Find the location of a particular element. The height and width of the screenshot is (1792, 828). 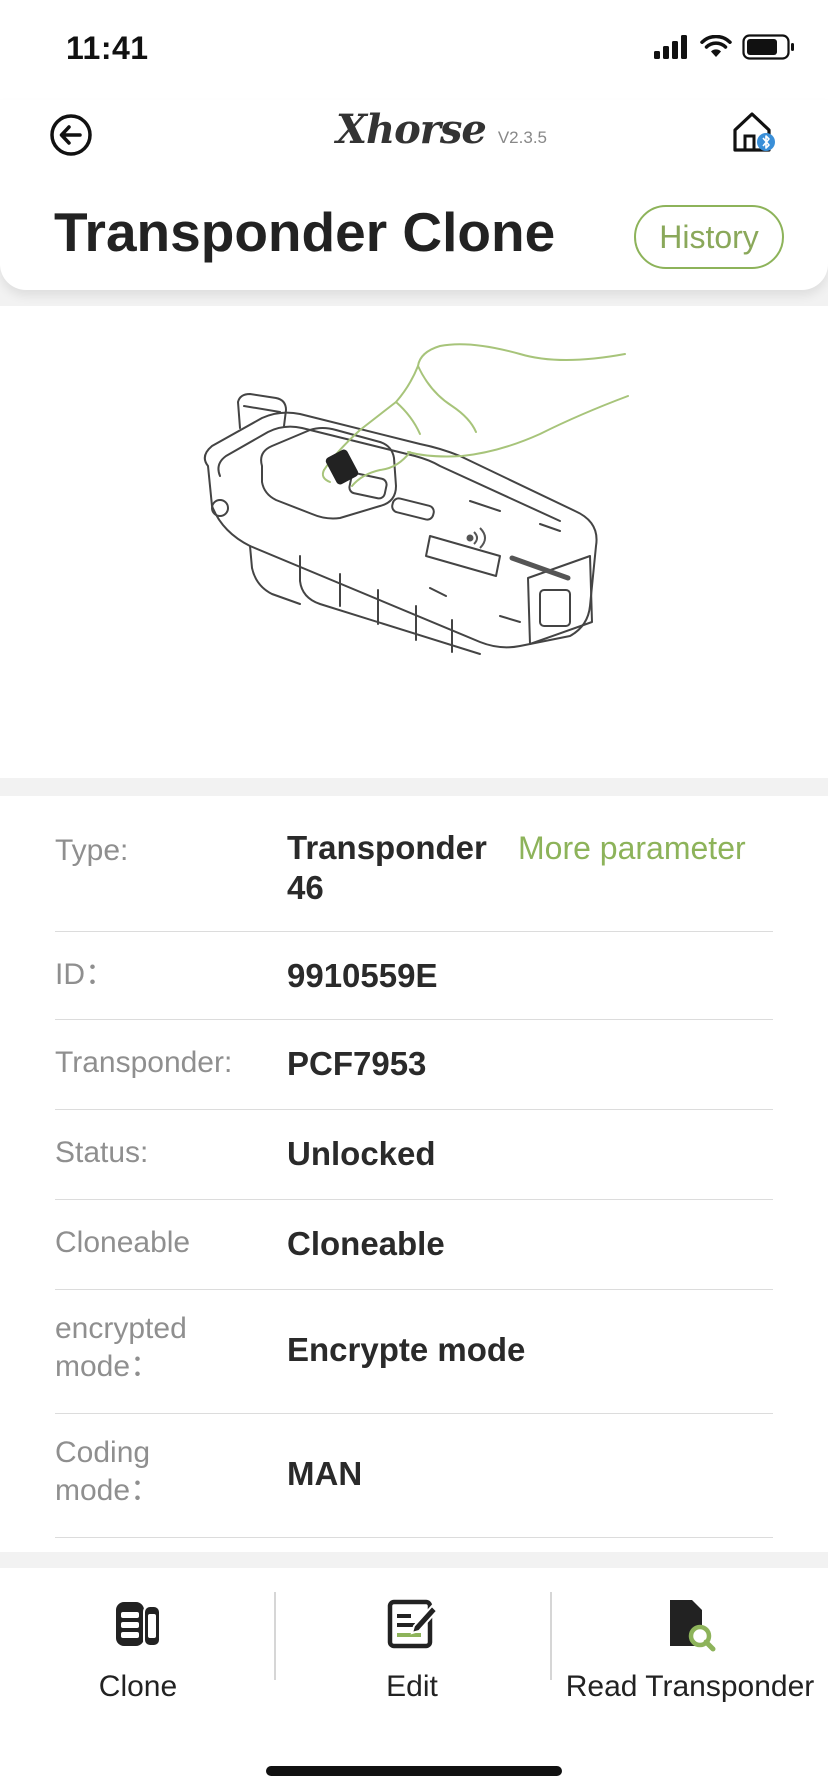

tab-clone-label: Clone is located at coordinates (138, 1686).